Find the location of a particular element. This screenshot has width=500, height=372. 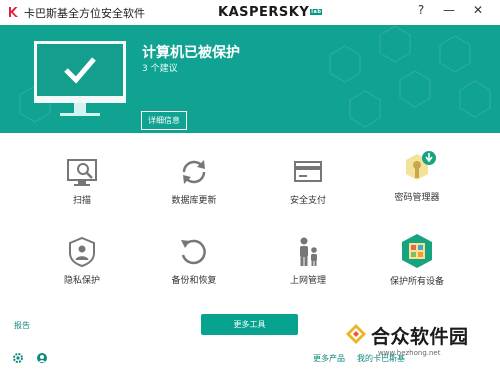

protection-status-title: 计算机已被保护 is located at coordinates (191, 53).